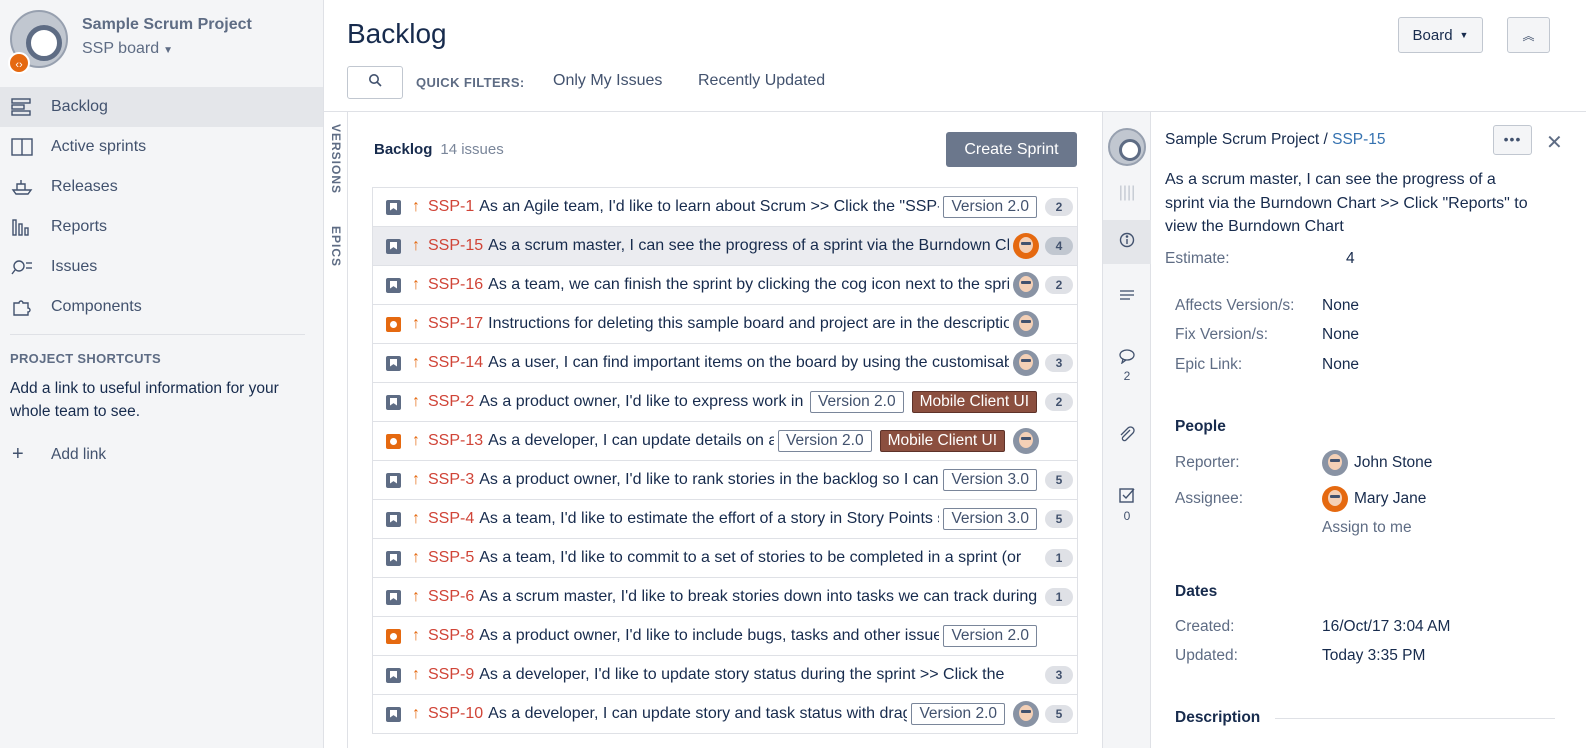 The width and height of the screenshot is (1586, 748). I want to click on issue-meta: 1, so click(1057, 597).